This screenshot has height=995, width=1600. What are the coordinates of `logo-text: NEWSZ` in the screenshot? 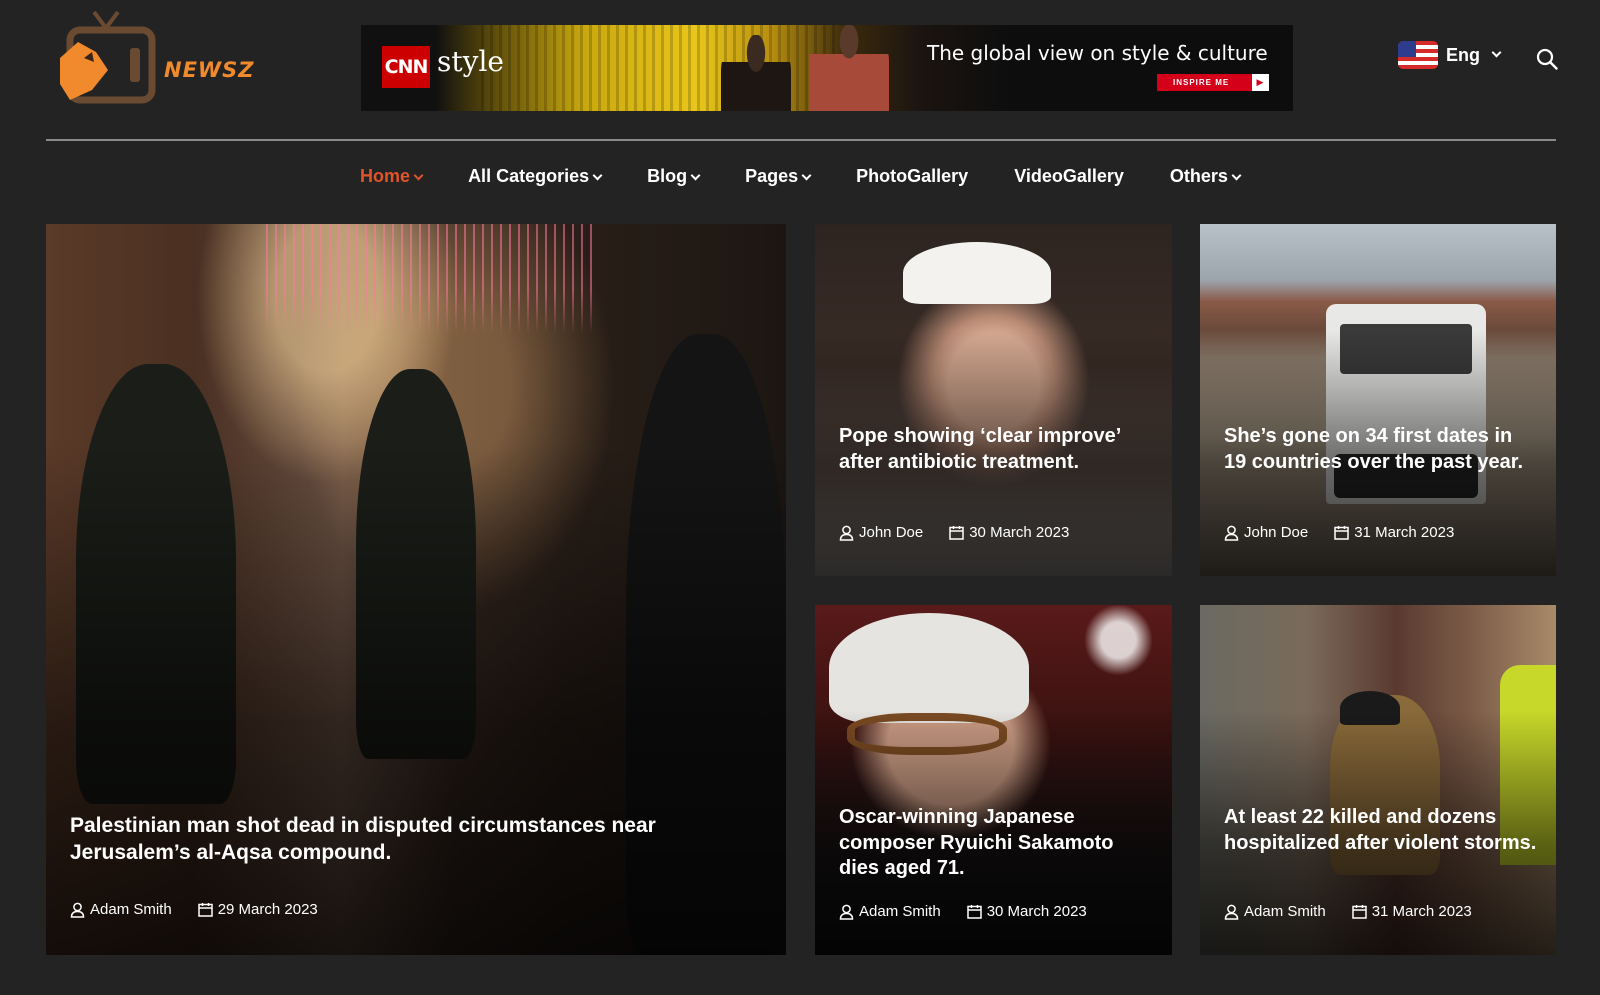 It's located at (209, 70).